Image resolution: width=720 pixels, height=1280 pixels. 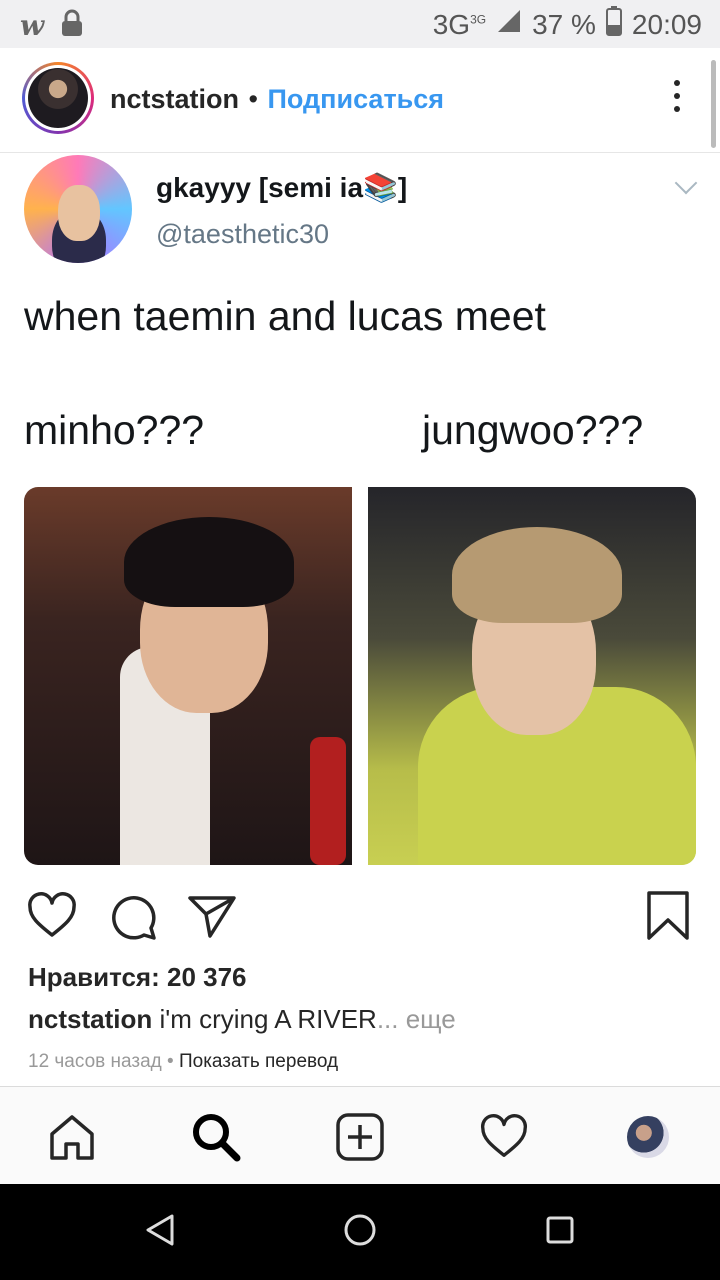 What do you see at coordinates (504, 1137) in the screenshot?
I see `activity-heart-icon` at bounding box center [504, 1137].